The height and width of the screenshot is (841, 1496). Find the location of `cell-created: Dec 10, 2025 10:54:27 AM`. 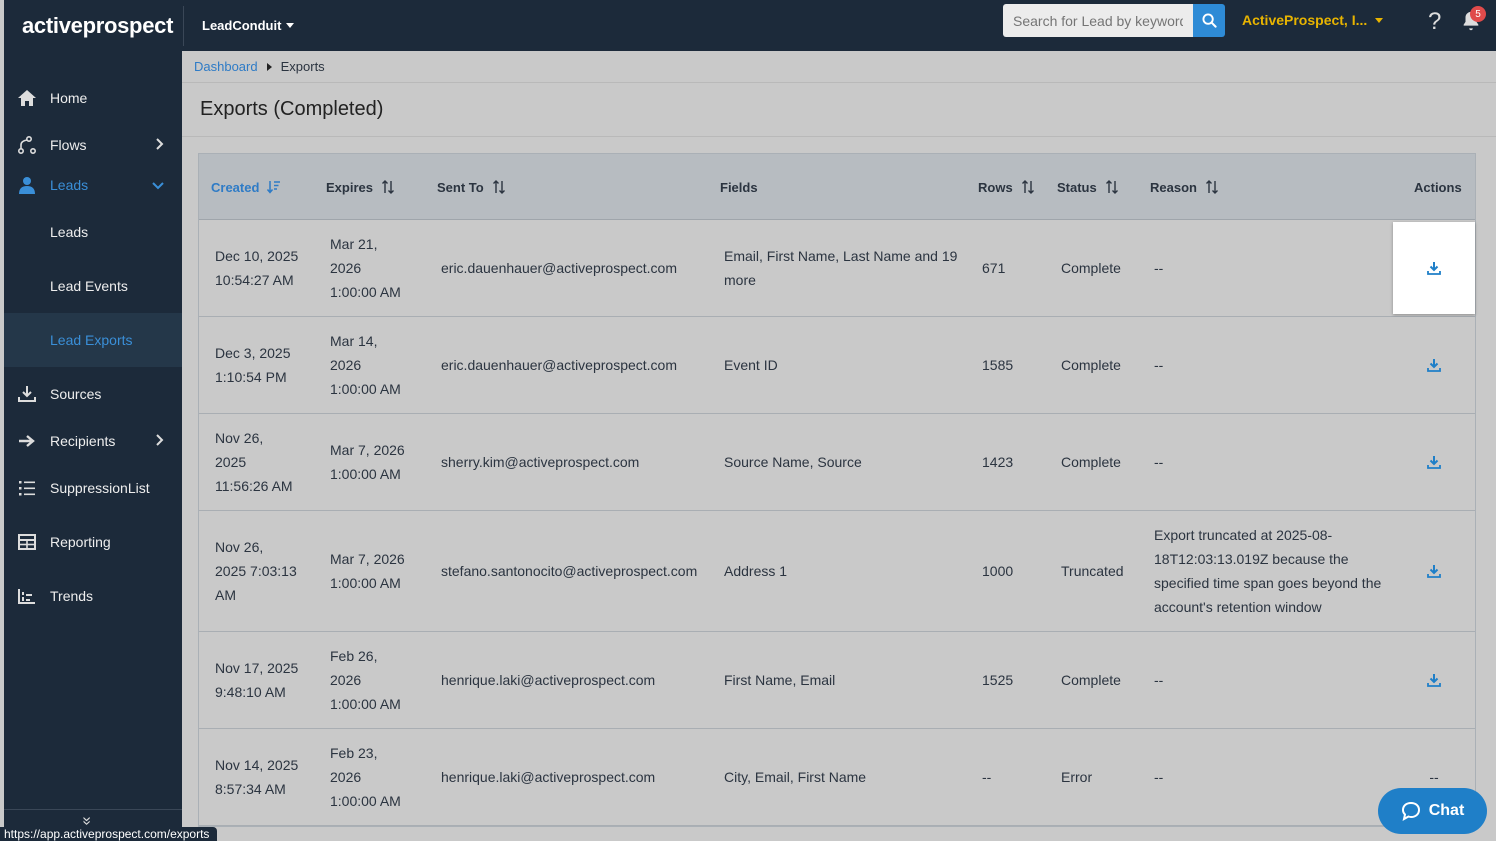

cell-created: Dec 10, 2025 10:54:27 AM is located at coordinates (257, 268).